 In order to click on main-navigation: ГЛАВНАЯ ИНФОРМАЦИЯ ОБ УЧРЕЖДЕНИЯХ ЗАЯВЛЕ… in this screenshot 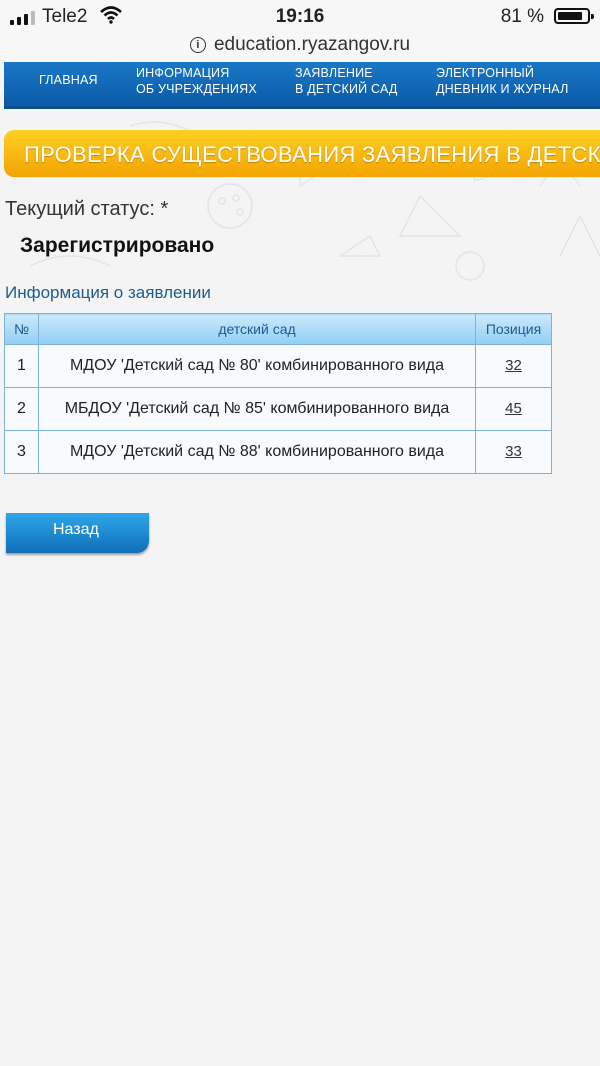, I will do `click(302, 85)`.